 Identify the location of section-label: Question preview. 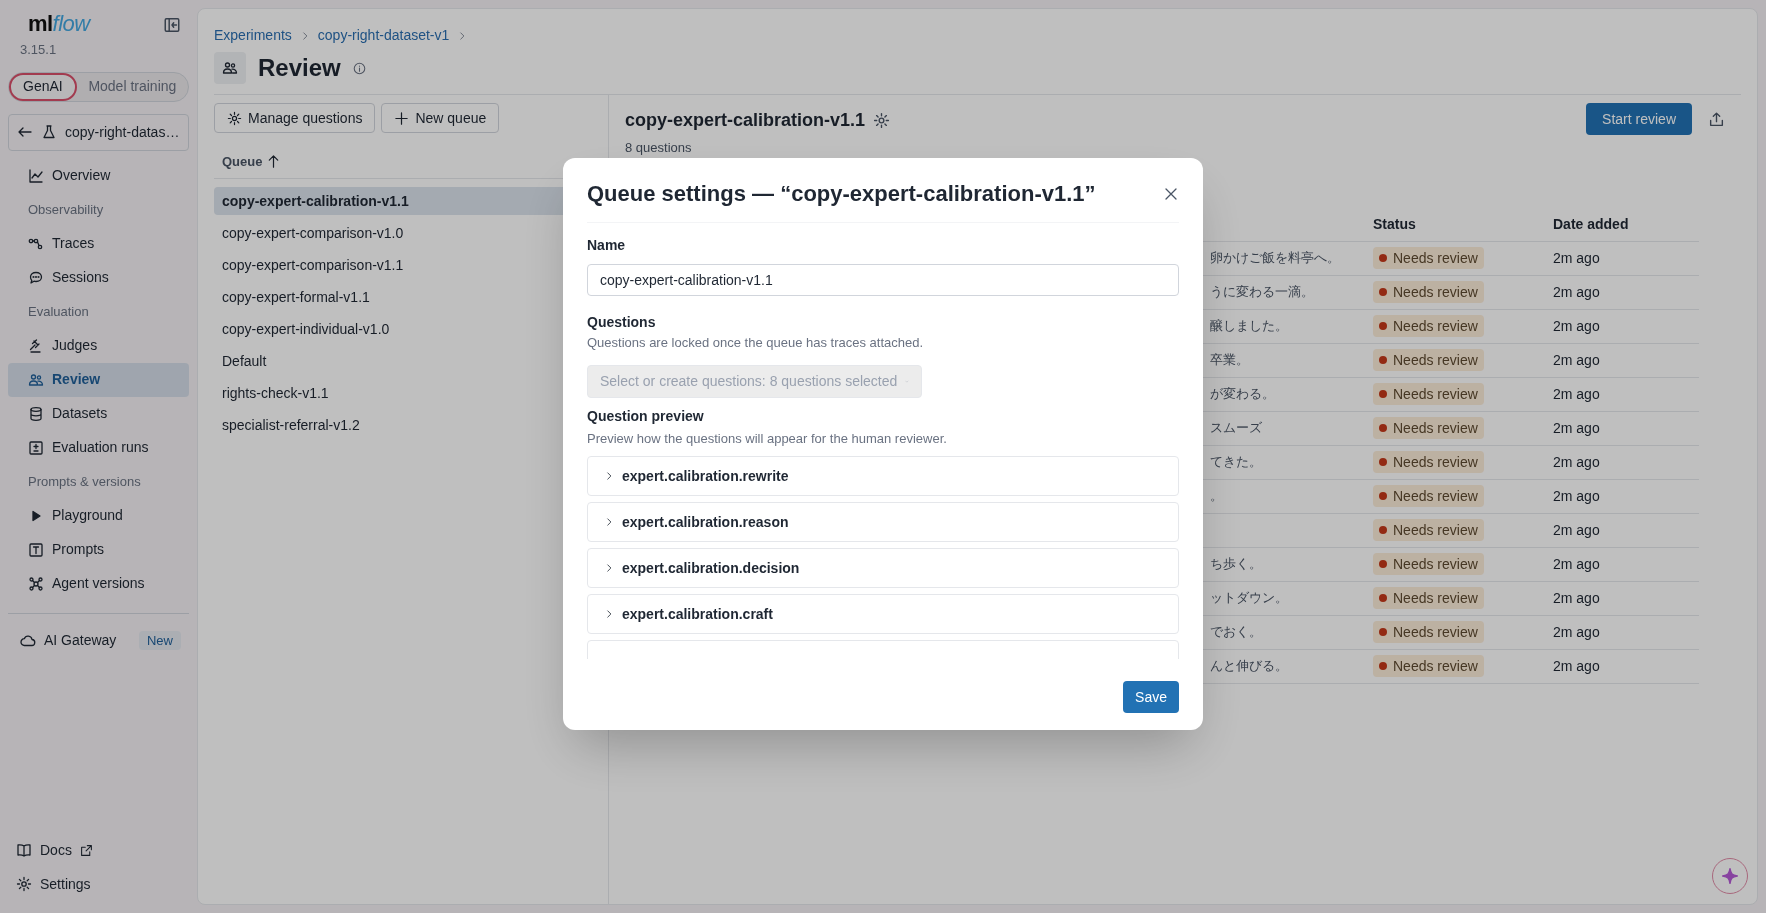
(646, 416).